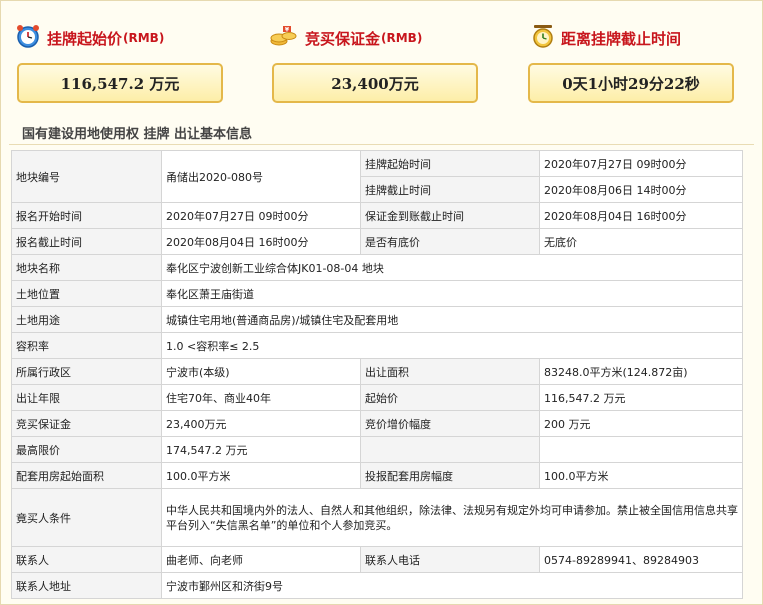 This screenshot has width=763, height=605. I want to click on countdown-header: 距离挂牌截止时间, so click(606, 38).